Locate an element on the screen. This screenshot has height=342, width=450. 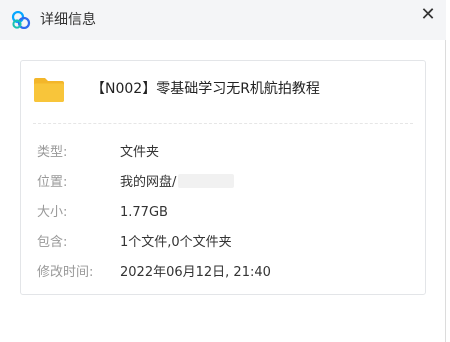
modified-label: 修改时间: is located at coordinates (65, 272).